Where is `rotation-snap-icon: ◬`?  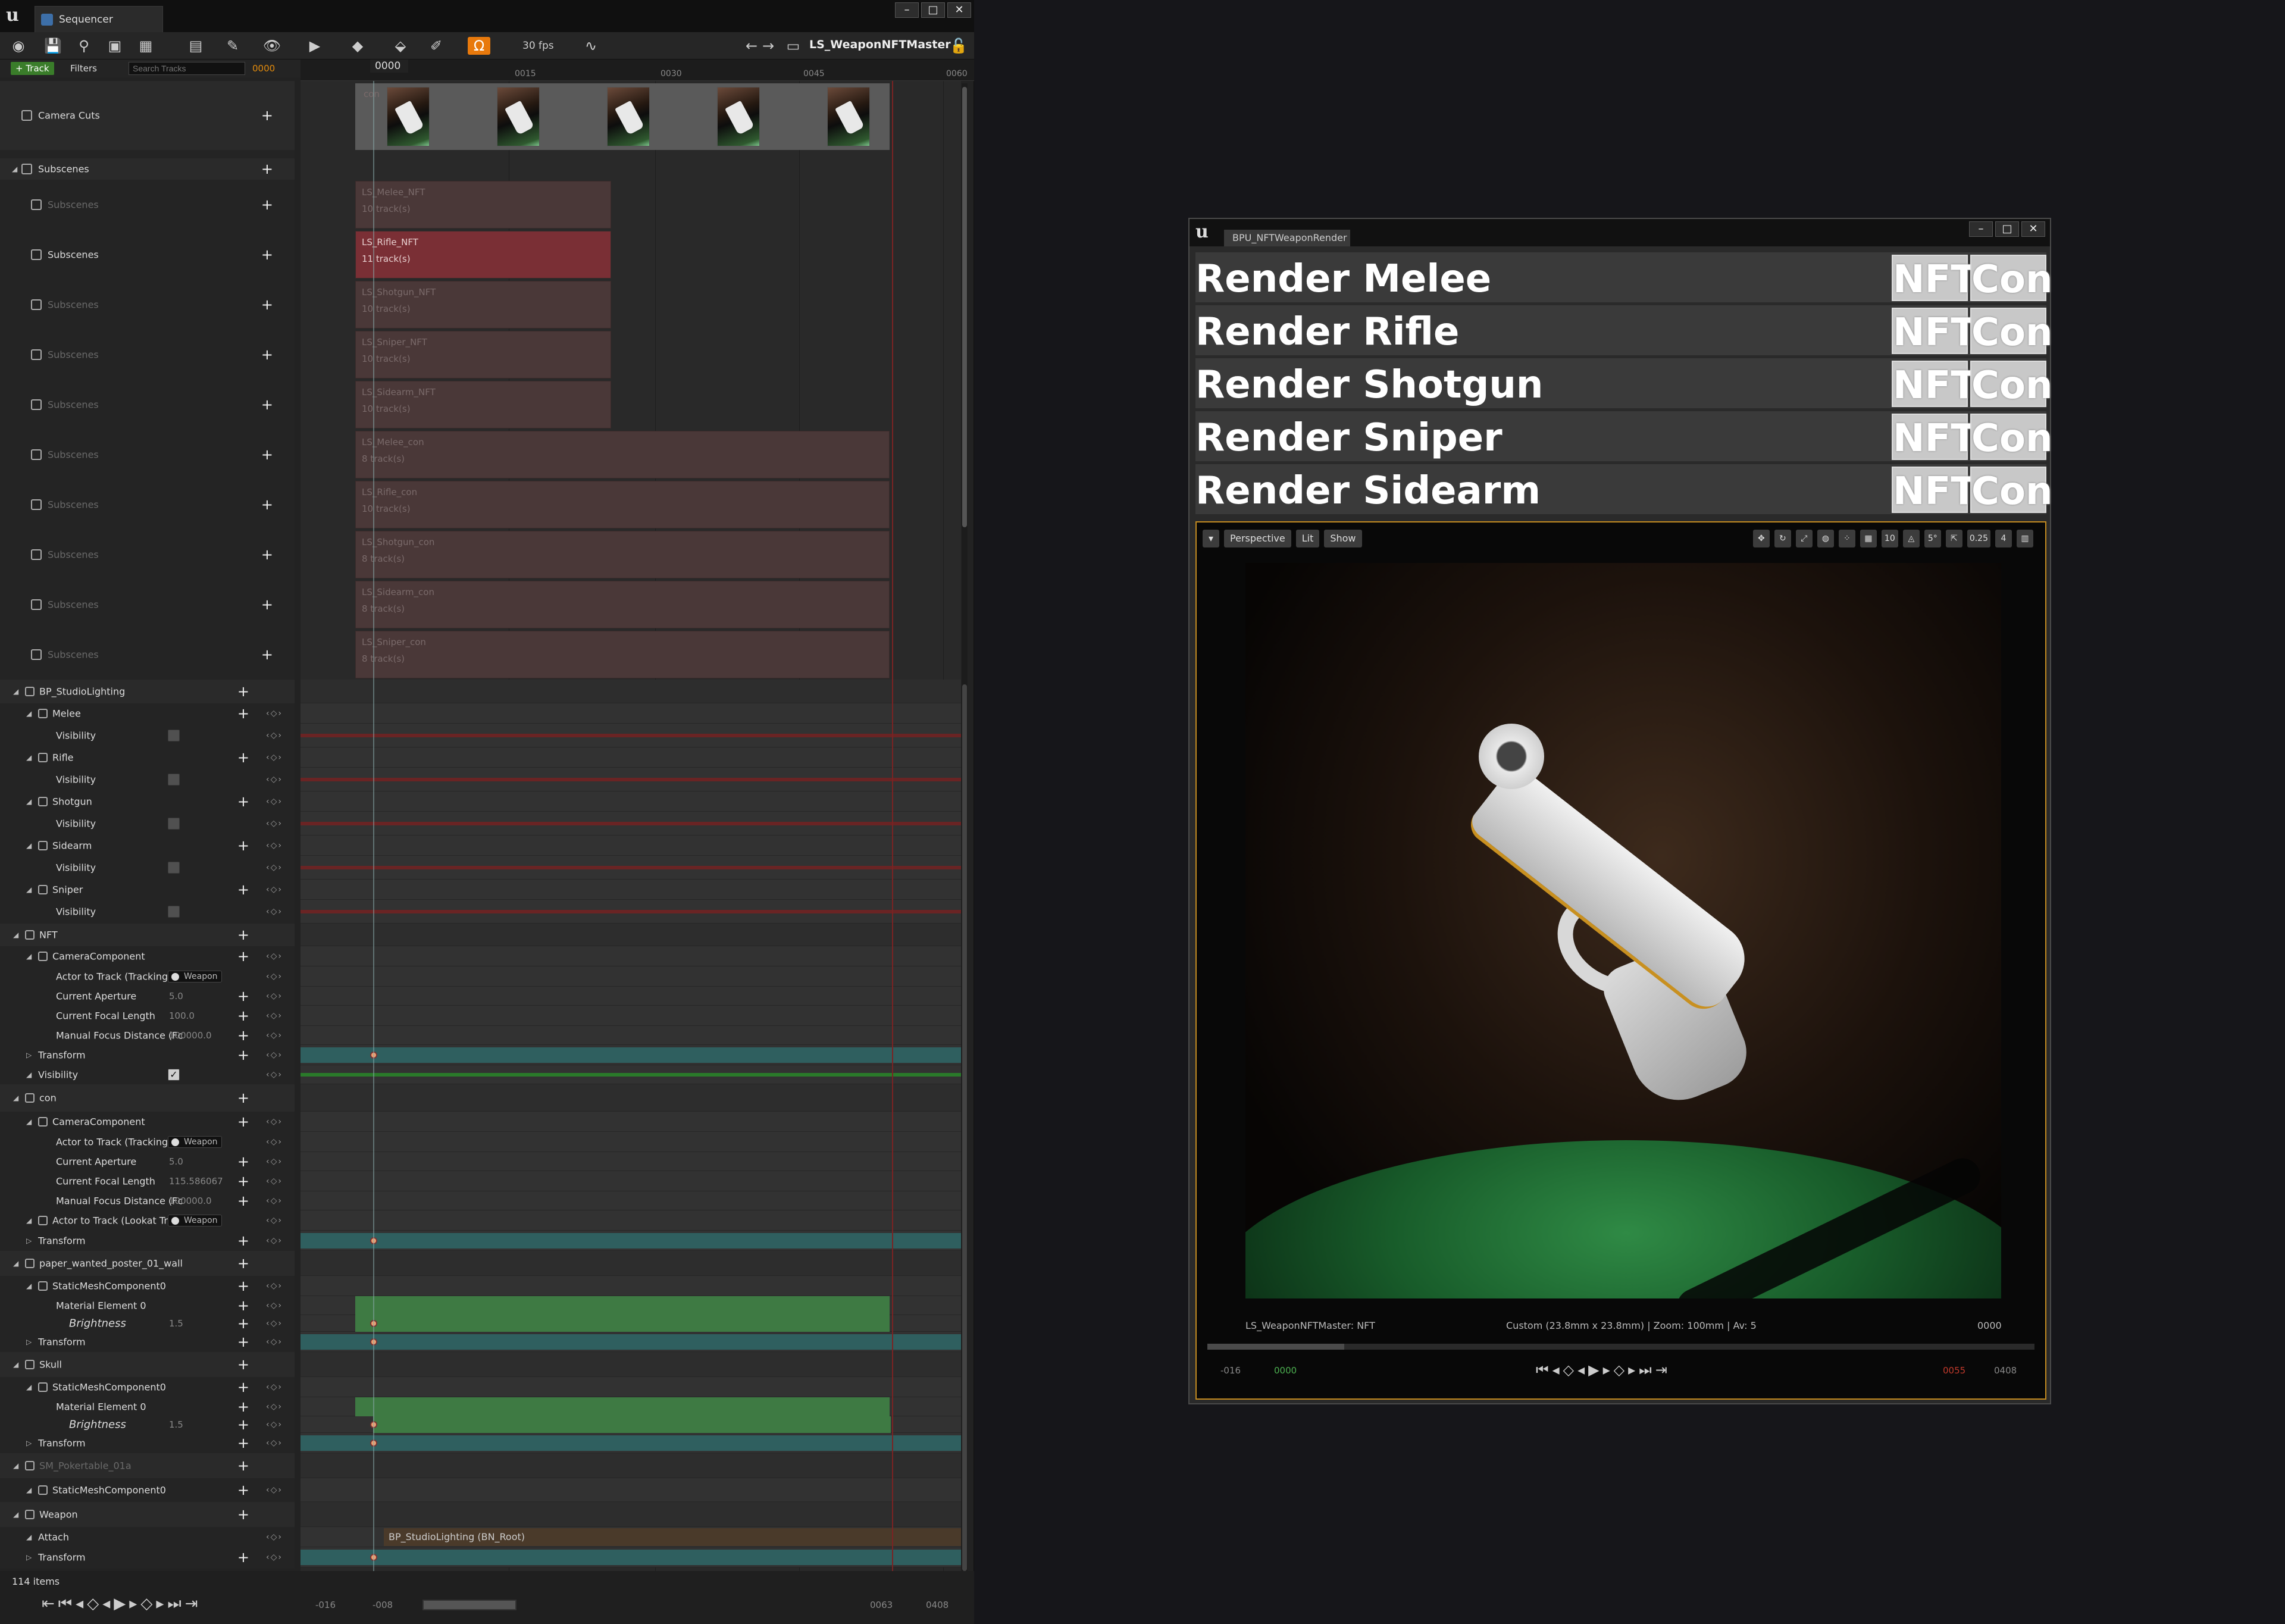
rotation-snap-icon: ◬ is located at coordinates (1911, 539).